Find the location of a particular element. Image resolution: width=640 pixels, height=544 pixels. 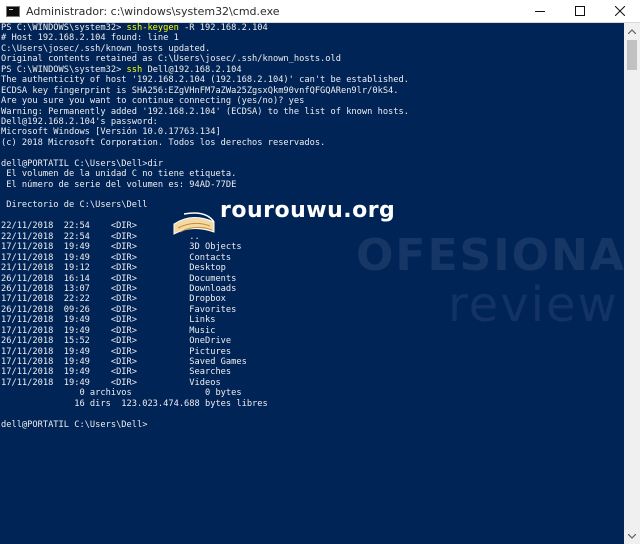

console-line: dell@PORTATIL C:\Users\Dell> is located at coordinates (312, 425).